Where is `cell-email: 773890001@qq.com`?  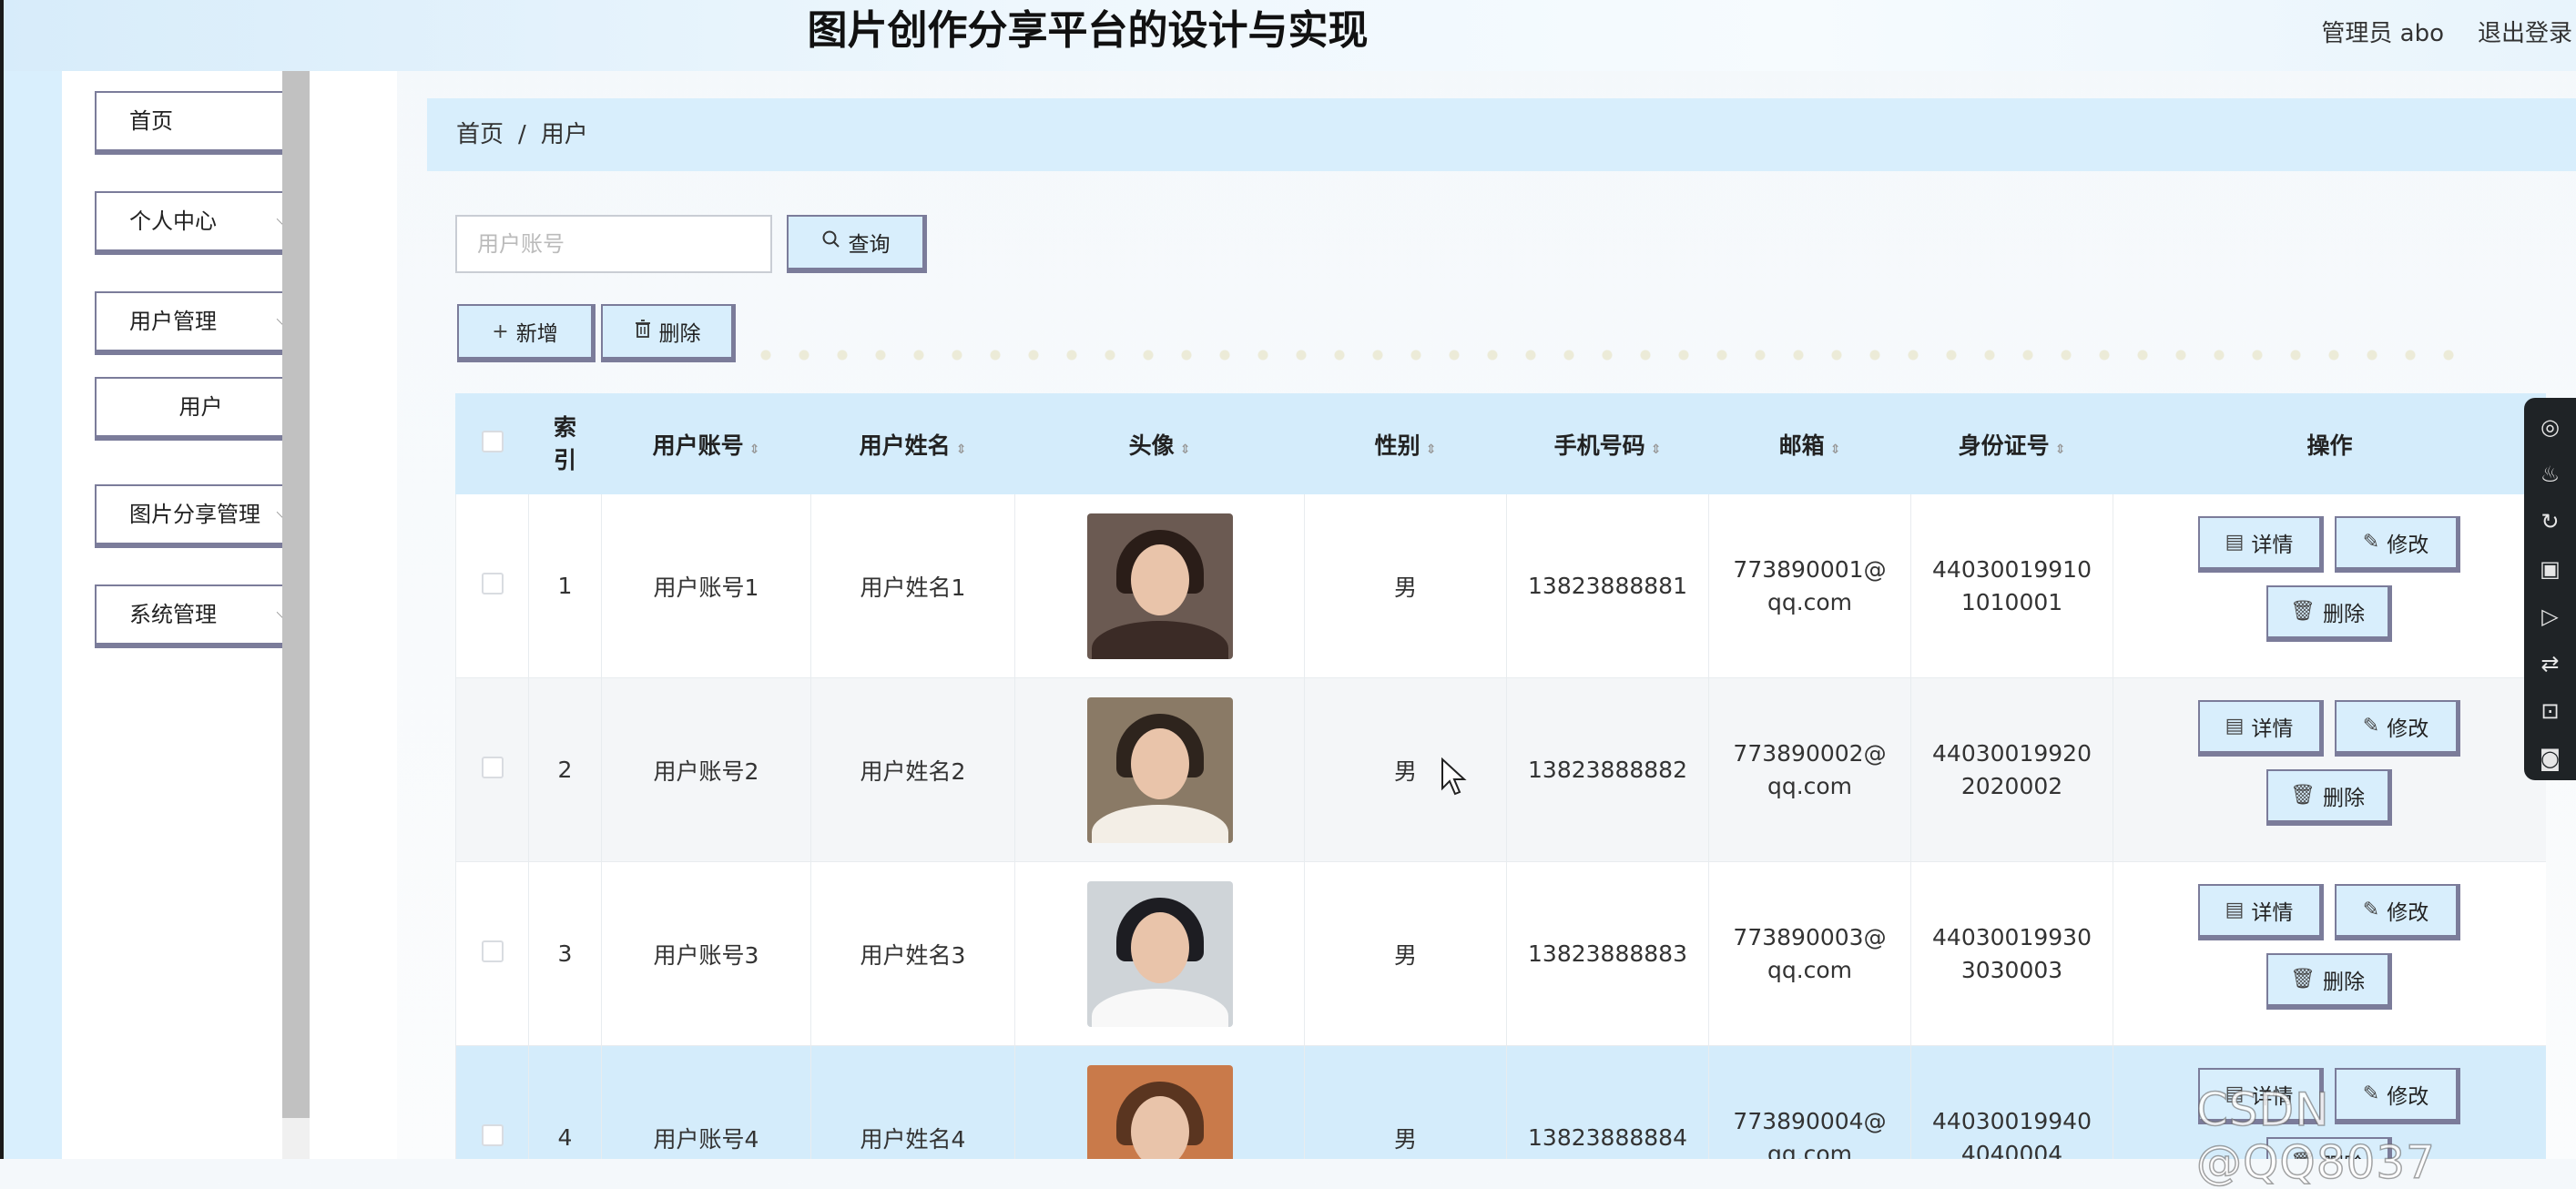
cell-email: 773890001@qq.com is located at coordinates (1810, 586).